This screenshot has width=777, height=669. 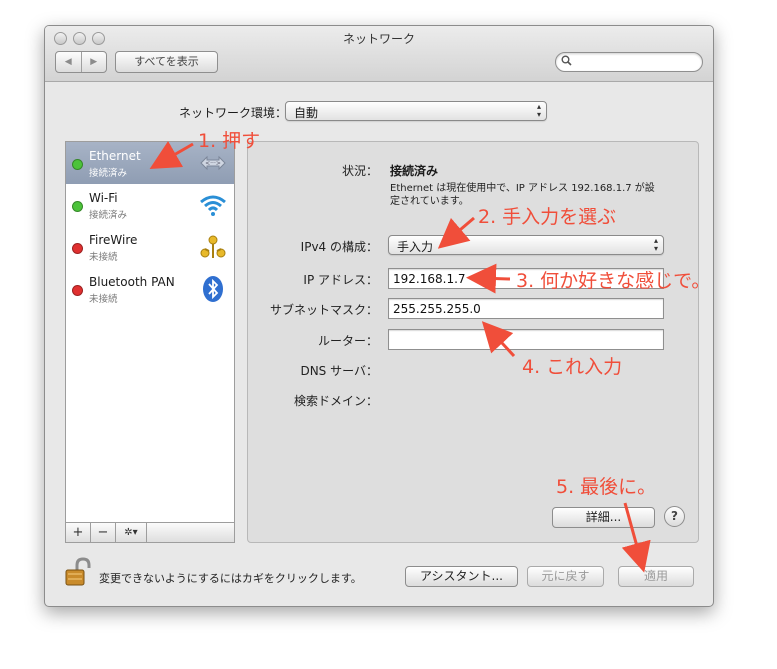 I want to click on annotation-step2: 2. 手入力を選ぶ, so click(x=547, y=217).